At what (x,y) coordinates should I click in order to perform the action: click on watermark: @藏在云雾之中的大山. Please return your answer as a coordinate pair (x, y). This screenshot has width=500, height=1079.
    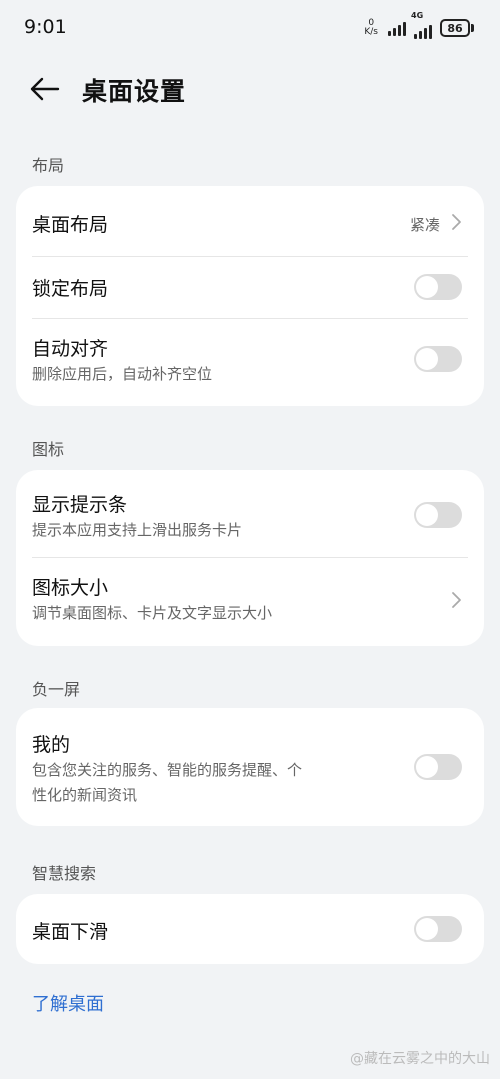
    Looking at the image, I should click on (420, 1059).